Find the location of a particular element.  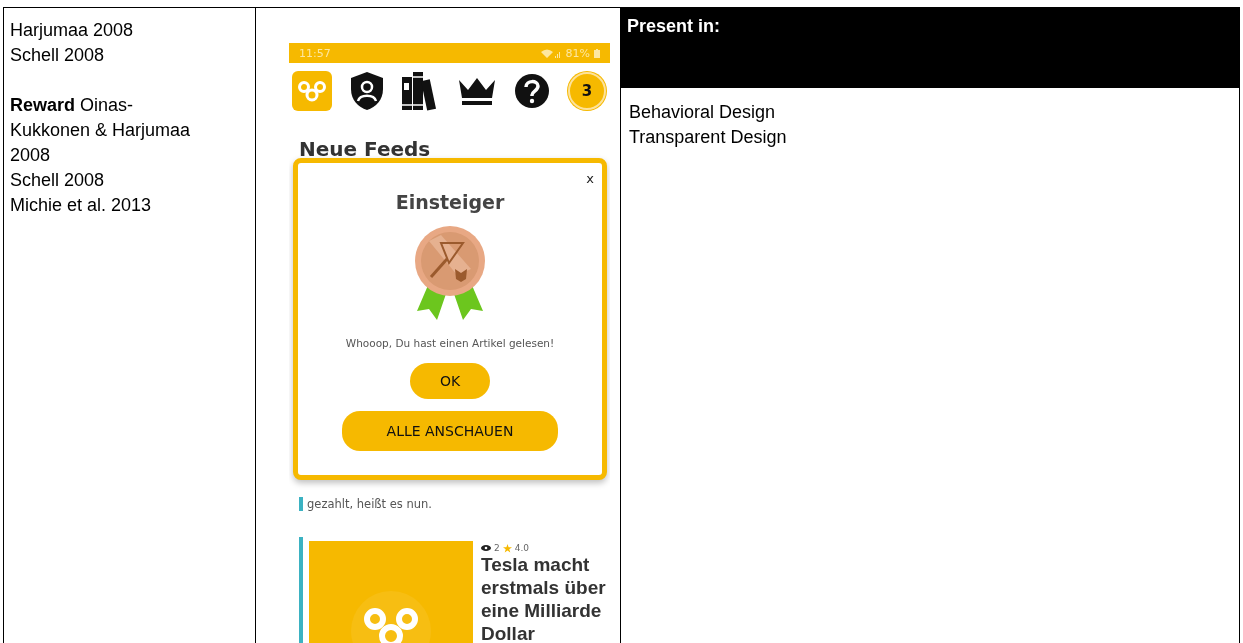

battery-icon is located at coordinates (597, 53).